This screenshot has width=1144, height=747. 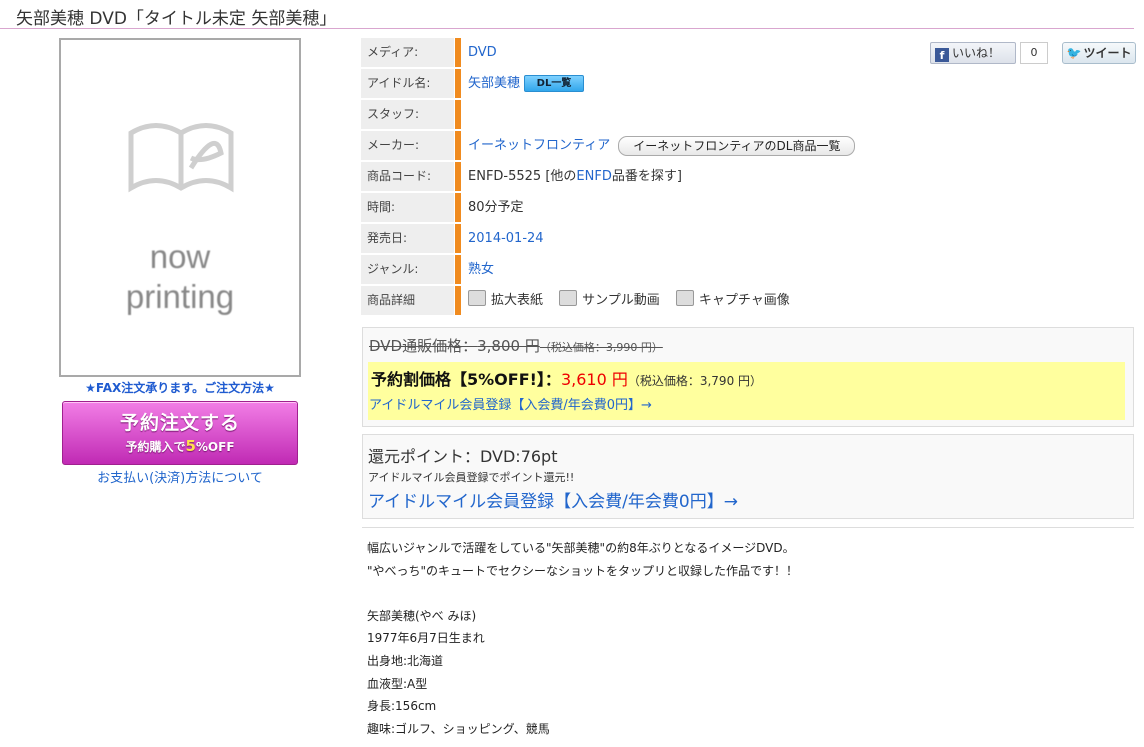 I want to click on facebook-icon: f, so click(x=942, y=55).